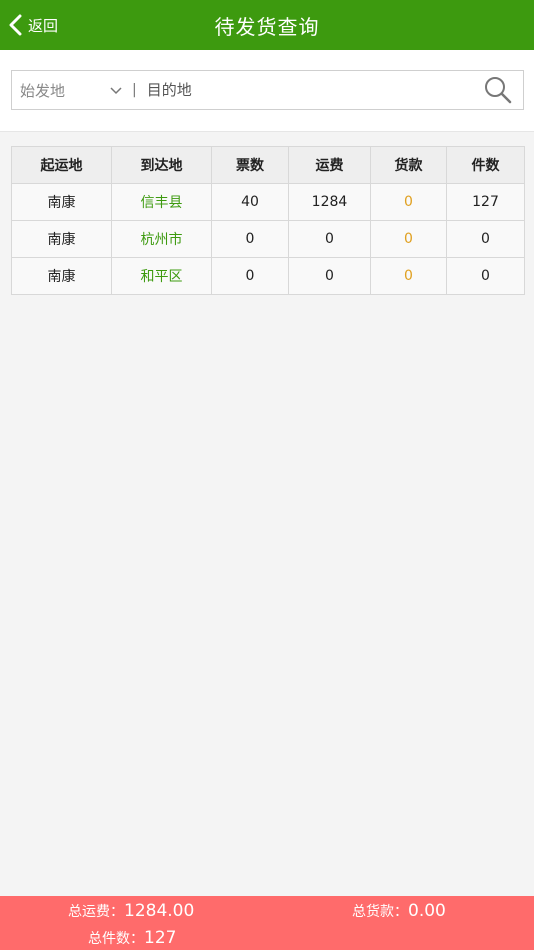 This screenshot has width=534, height=950. What do you see at coordinates (15, 25) in the screenshot?
I see `chevron-left-icon` at bounding box center [15, 25].